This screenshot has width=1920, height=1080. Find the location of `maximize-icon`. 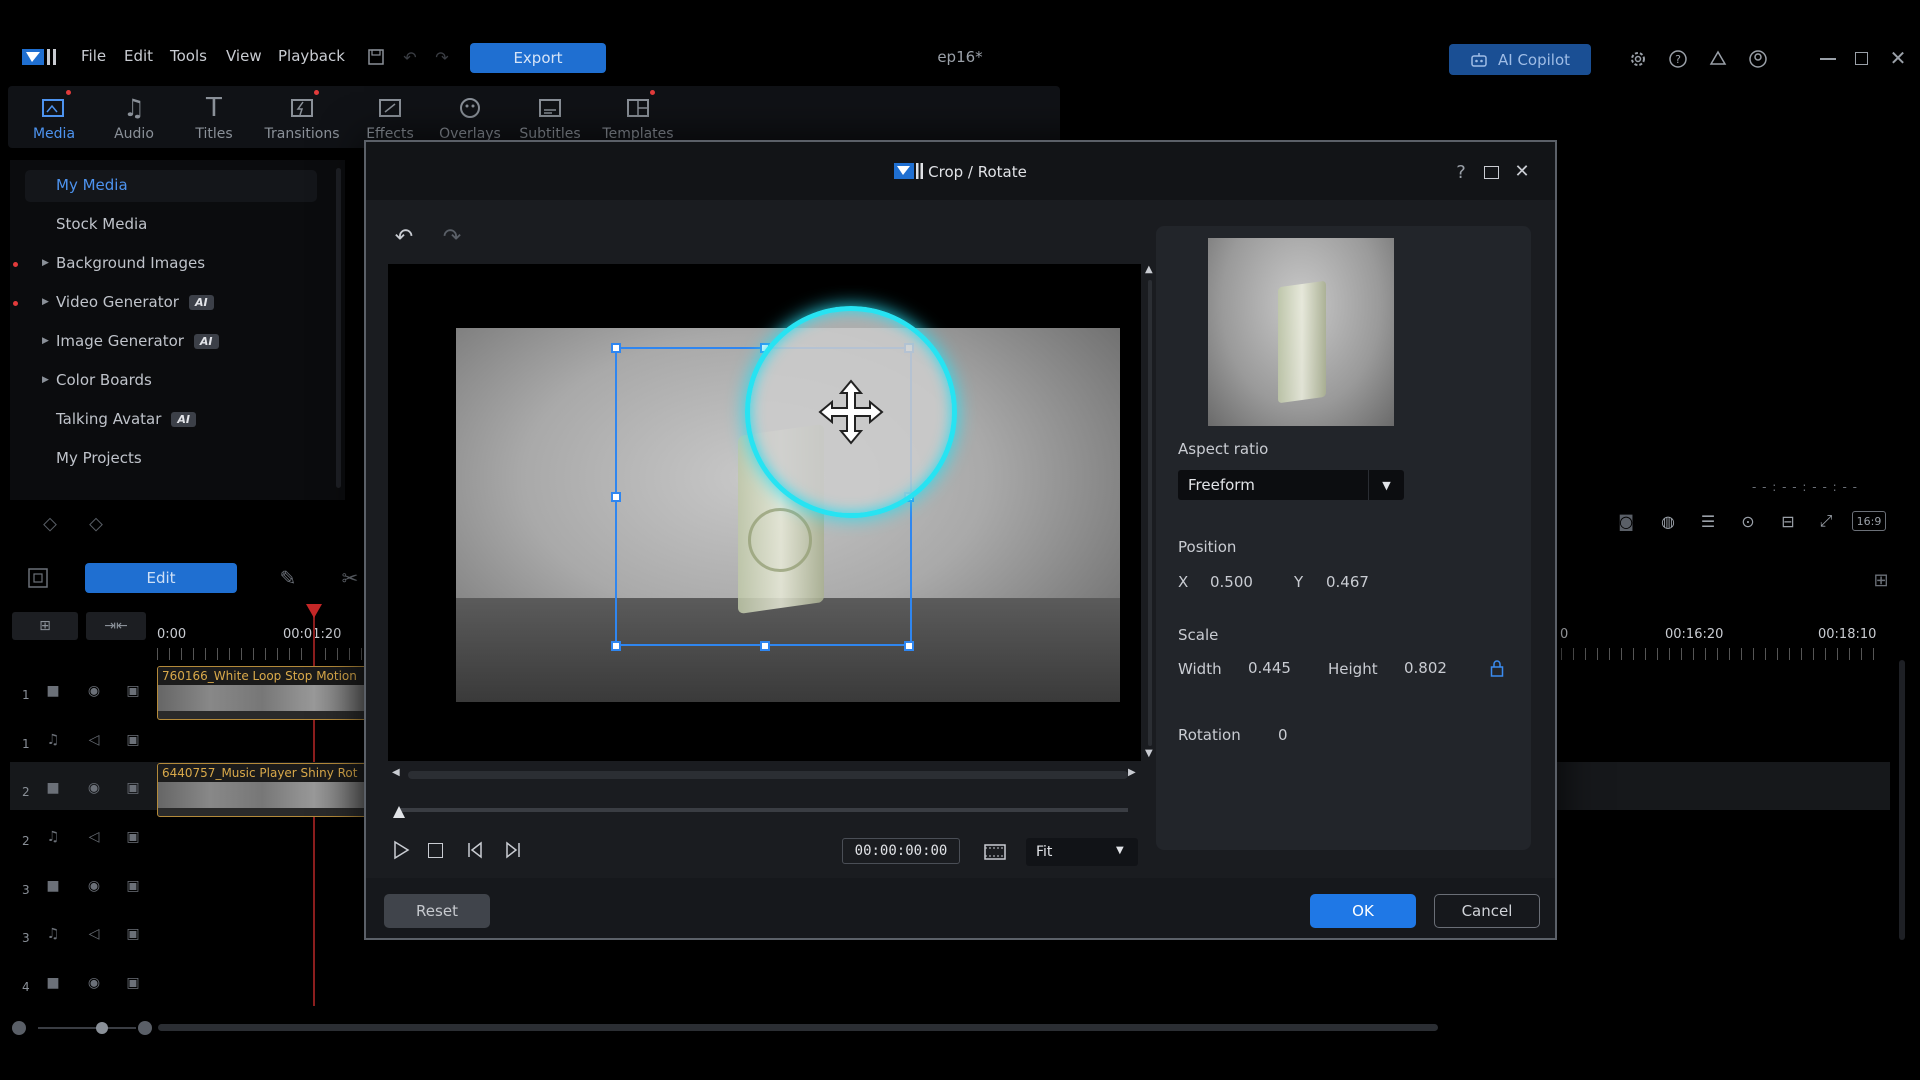

maximize-icon is located at coordinates (1491, 172).